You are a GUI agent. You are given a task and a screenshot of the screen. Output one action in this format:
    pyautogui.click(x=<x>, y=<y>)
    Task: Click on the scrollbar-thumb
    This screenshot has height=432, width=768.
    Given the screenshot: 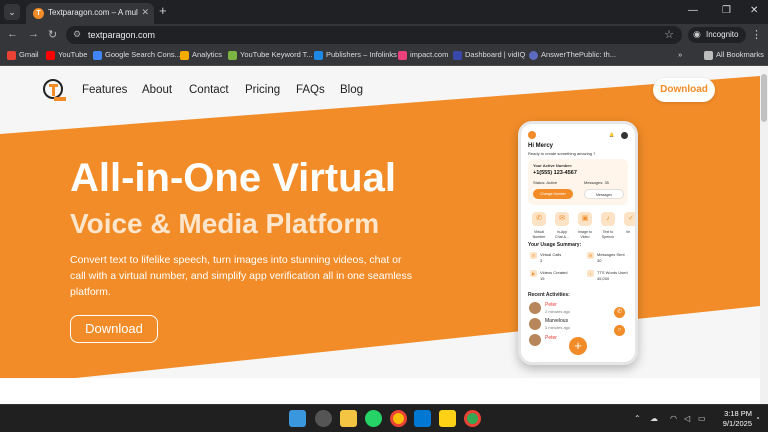 What is the action you would take?
    pyautogui.click(x=764, y=98)
    